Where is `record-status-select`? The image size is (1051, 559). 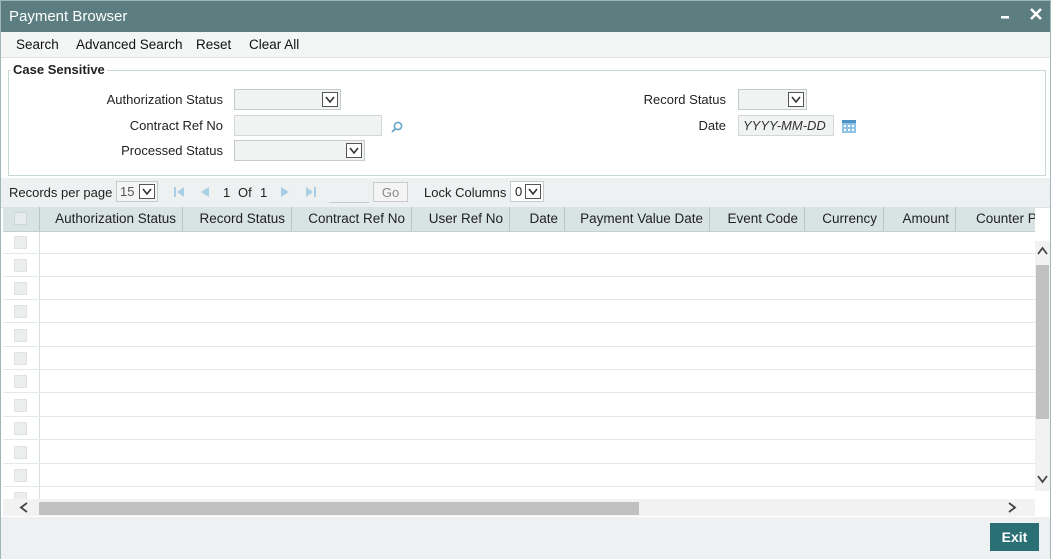 record-status-select is located at coordinates (772, 99).